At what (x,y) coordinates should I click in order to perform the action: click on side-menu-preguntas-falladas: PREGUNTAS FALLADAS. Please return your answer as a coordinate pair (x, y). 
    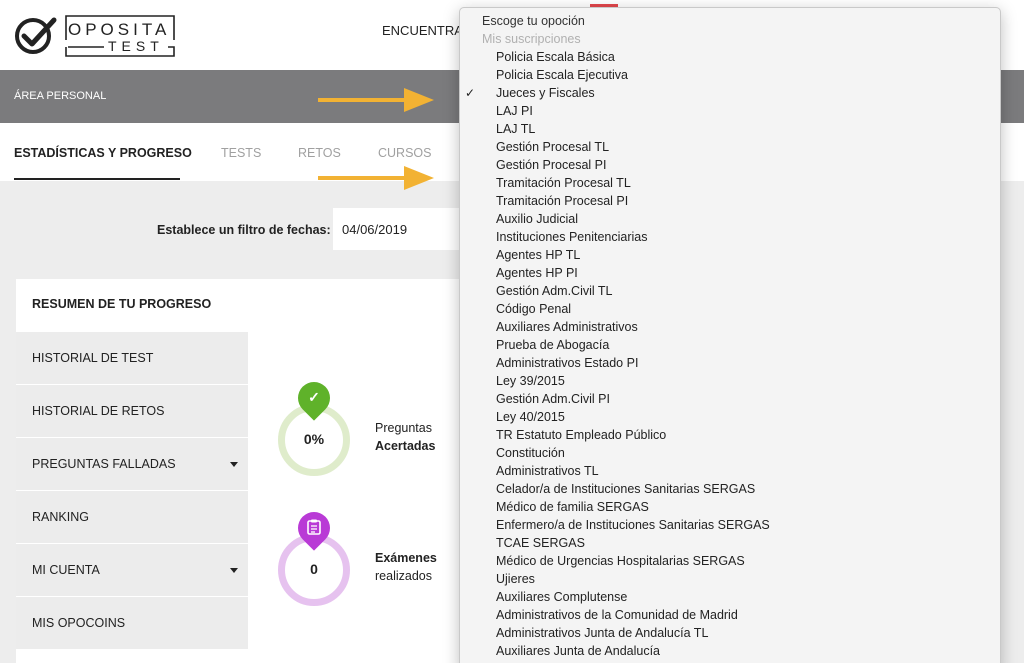
    Looking at the image, I should click on (132, 464).